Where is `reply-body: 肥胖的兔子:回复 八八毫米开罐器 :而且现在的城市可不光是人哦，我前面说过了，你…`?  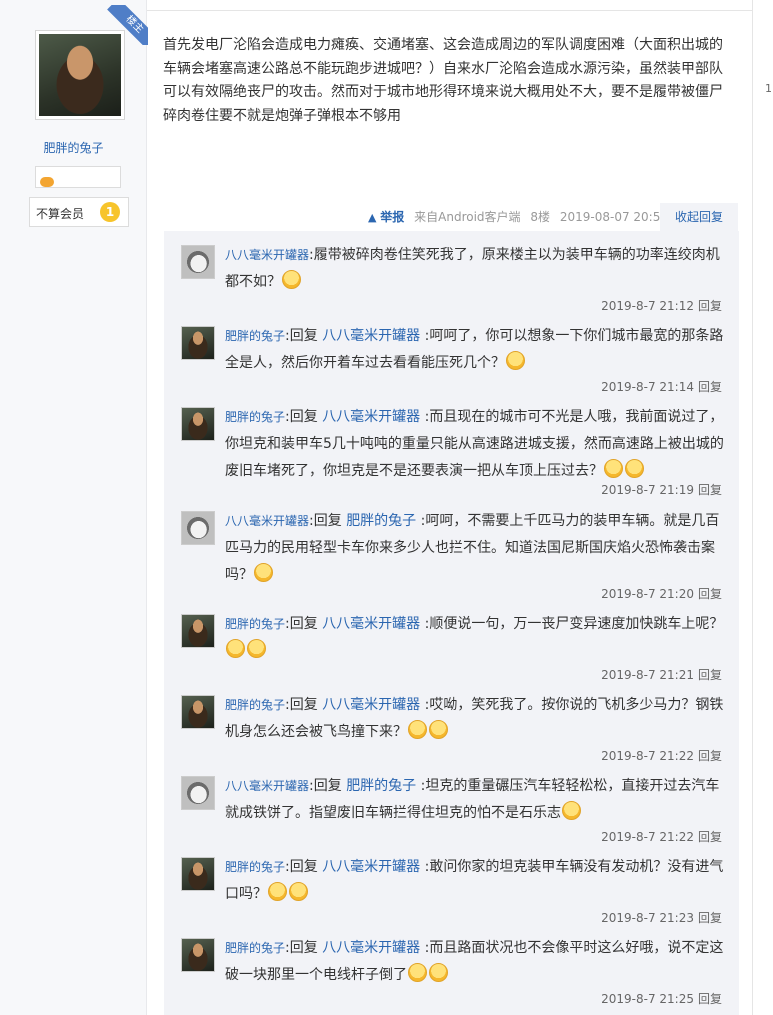
reply-body: 肥胖的兔子:回复 八八毫米开罐器 :而且现在的城市可不光是人哦，我前面说过了，你… is located at coordinates (474, 444).